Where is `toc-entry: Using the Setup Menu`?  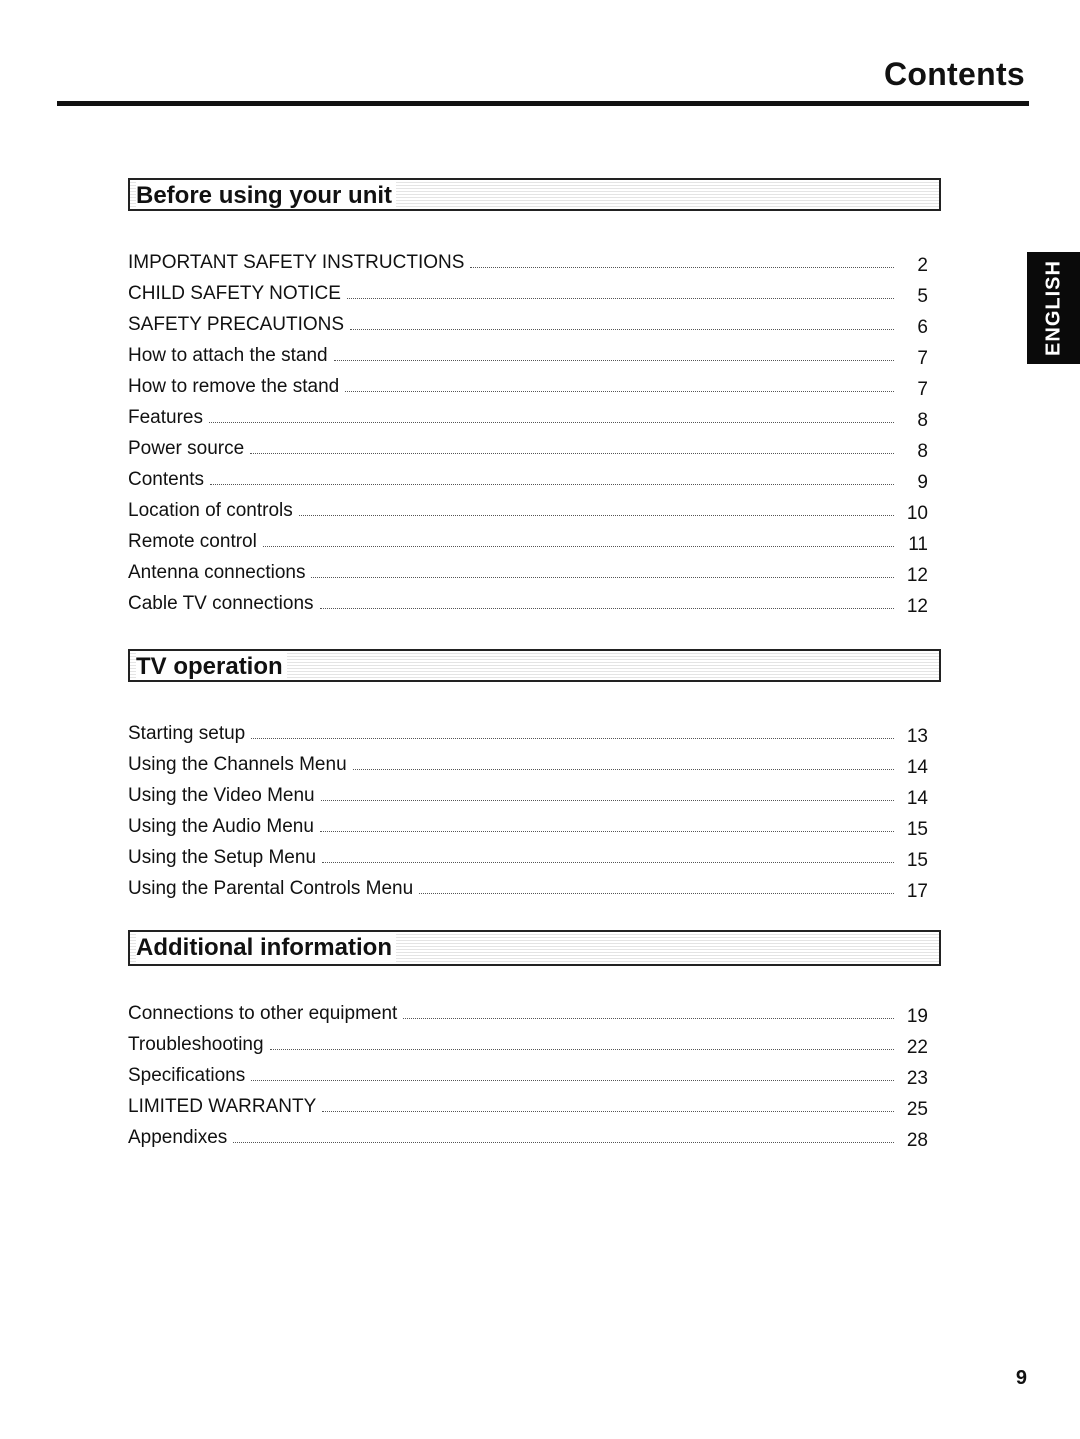
toc-entry: Using the Setup Menu is located at coordinates (222, 857).